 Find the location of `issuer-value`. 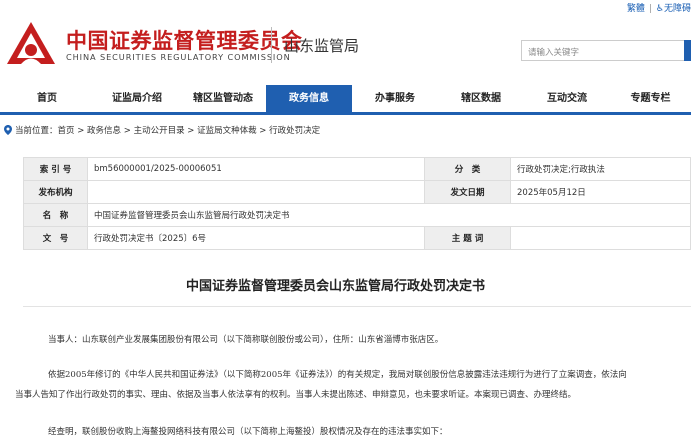

issuer-value is located at coordinates (256, 192).